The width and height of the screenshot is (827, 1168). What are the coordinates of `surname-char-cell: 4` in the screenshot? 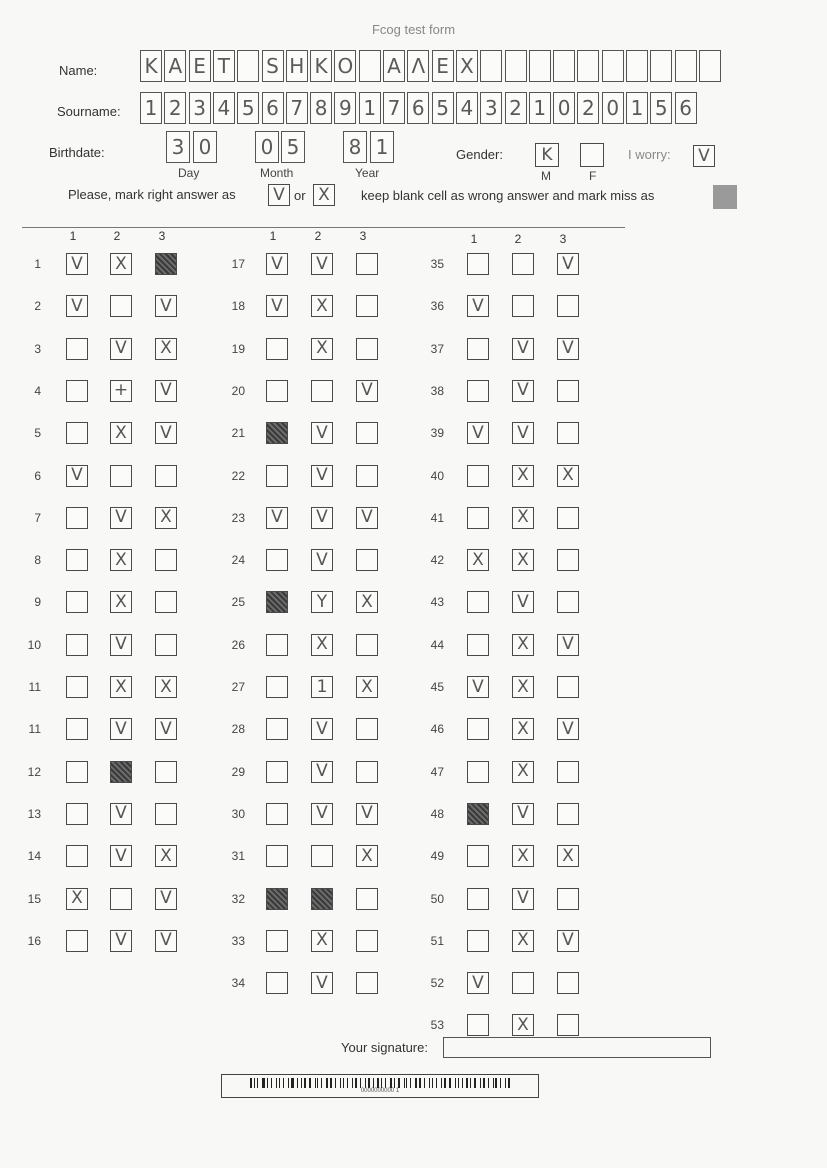 It's located at (466, 108).